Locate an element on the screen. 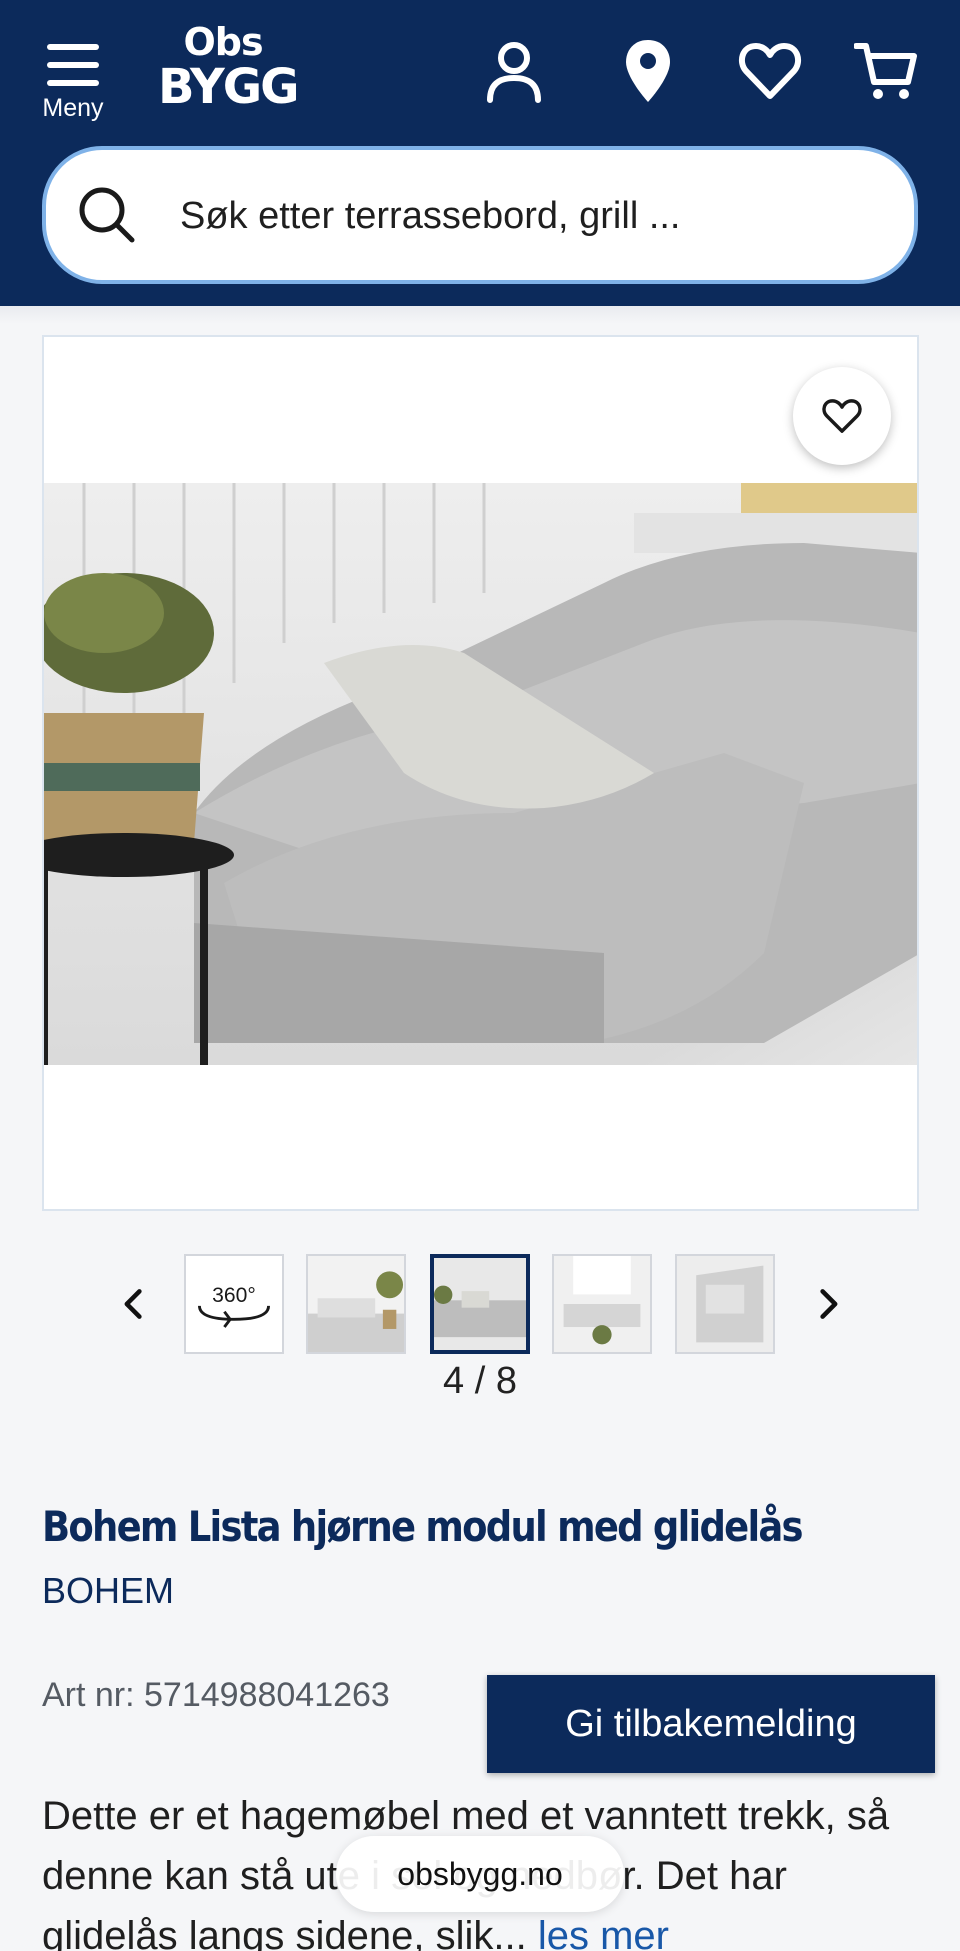 The width and height of the screenshot is (960, 1951). location-pin-icon is located at coordinates (648, 71).